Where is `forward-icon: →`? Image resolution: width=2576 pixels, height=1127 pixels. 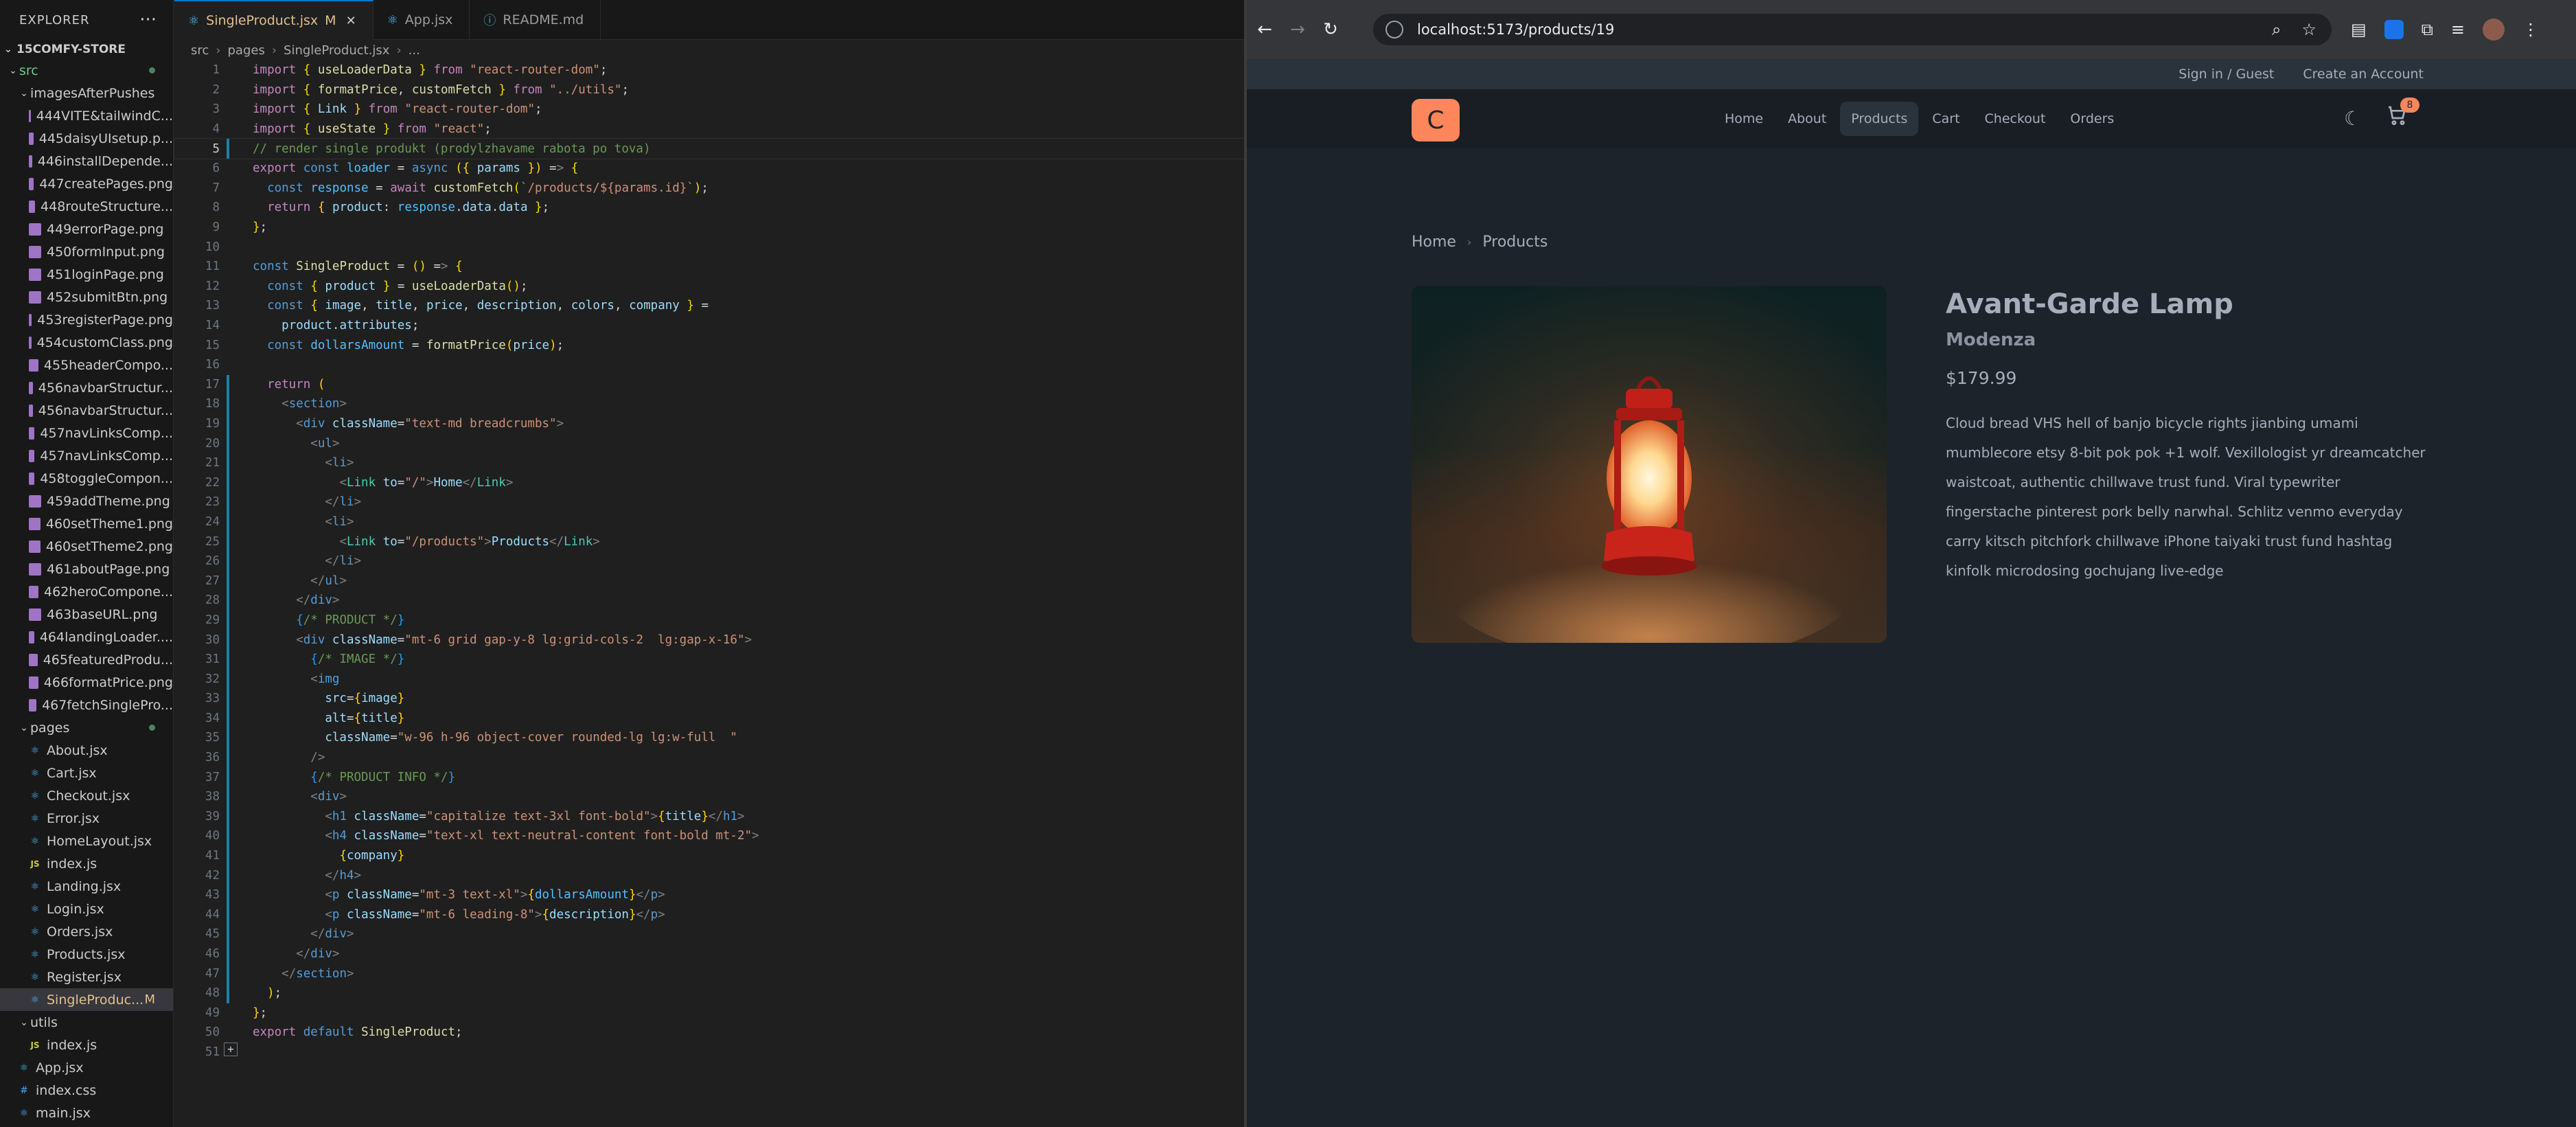
forward-icon: → is located at coordinates (1298, 29).